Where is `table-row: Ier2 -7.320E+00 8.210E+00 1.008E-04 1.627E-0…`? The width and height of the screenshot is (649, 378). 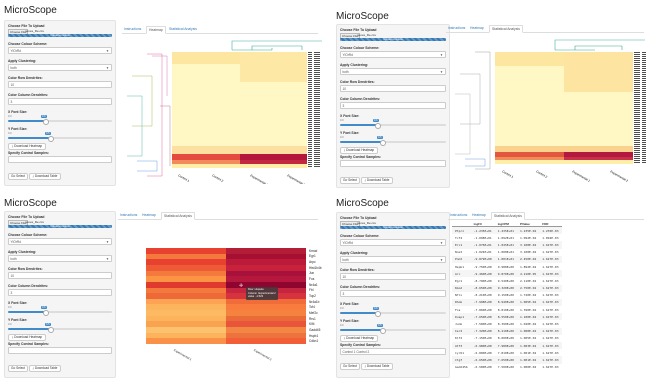 table-row: Ier2 -7.320E+00 8.210E+00 1.008E-04 1.627E-0… is located at coordinates (507, 331).